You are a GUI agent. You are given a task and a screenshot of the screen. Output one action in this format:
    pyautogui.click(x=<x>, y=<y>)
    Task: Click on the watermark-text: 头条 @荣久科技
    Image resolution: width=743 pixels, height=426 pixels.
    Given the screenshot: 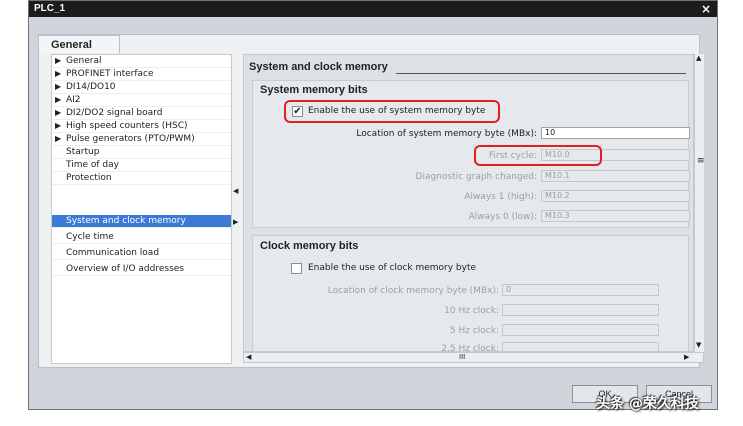 What is the action you would take?
    pyautogui.click(x=647, y=404)
    